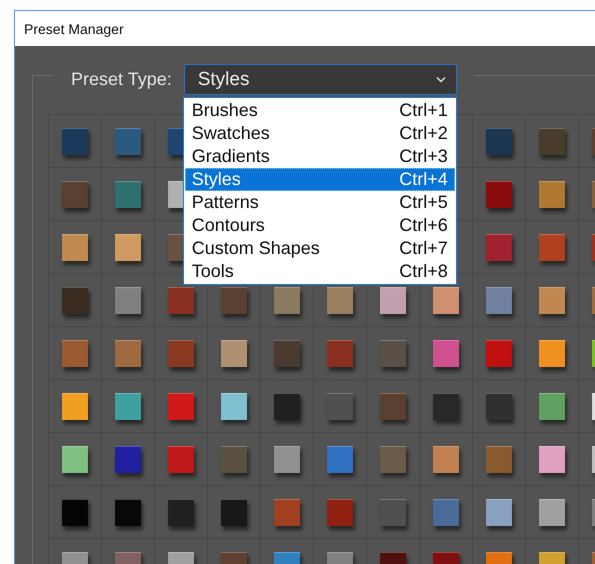 The height and width of the screenshot is (564, 595). I want to click on menu-item: Styles Ctrl+4, so click(319, 179).